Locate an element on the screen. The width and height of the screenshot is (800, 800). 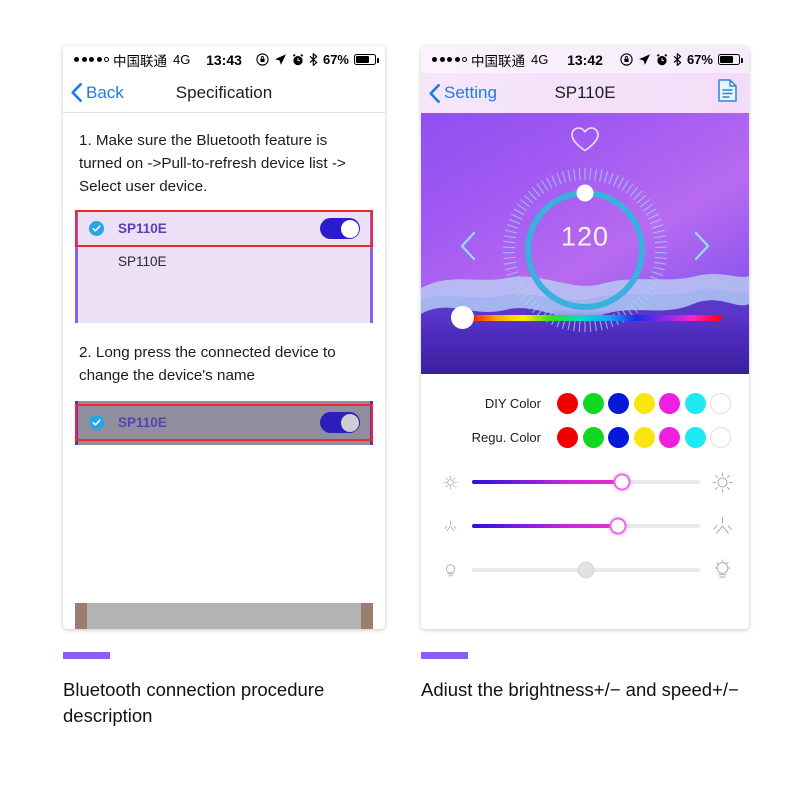
setting-back-button: Setting is located at coordinates (463, 93).